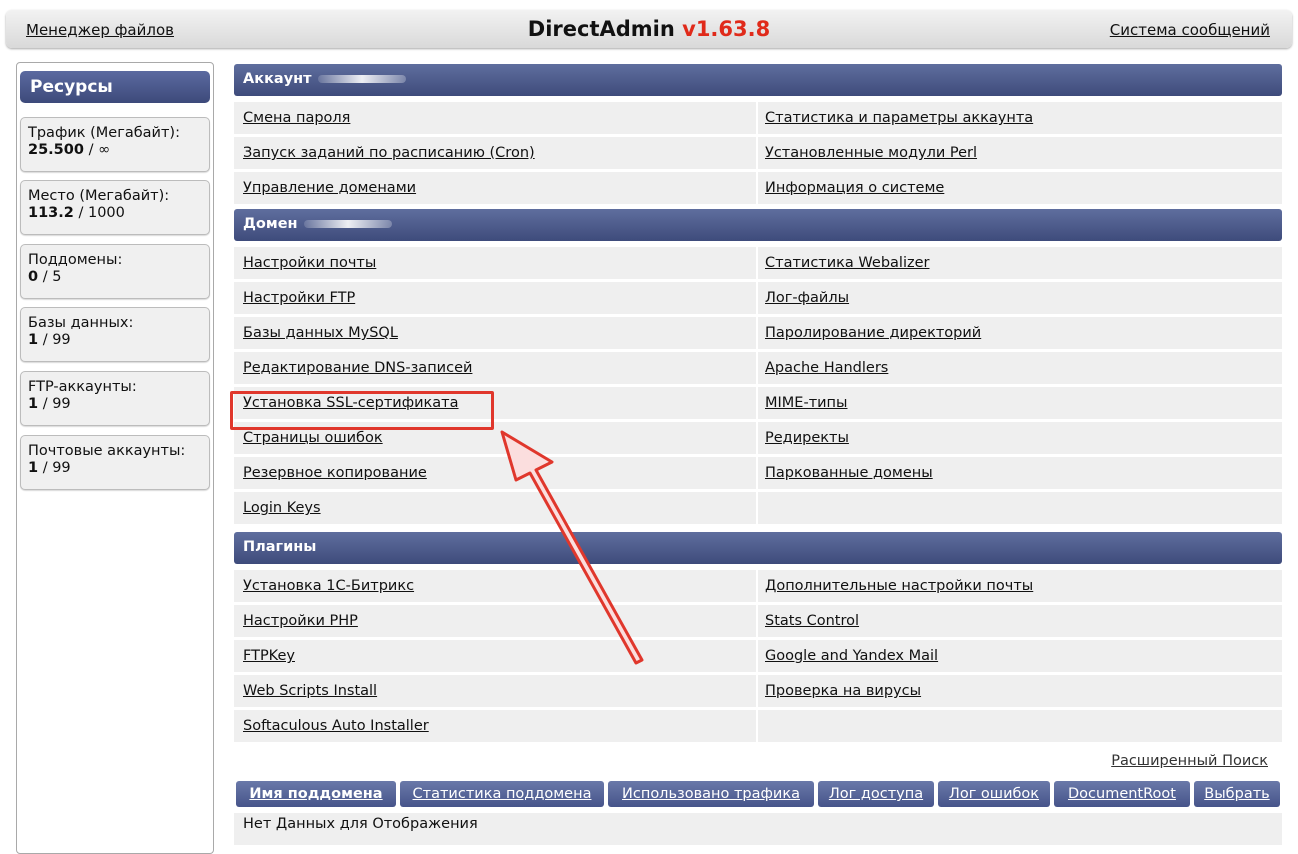 Image resolution: width=1298 pixels, height=854 pixels. What do you see at coordinates (826, 368) in the screenshot?
I see `apache-handlers-link: Apache Handlers` at bounding box center [826, 368].